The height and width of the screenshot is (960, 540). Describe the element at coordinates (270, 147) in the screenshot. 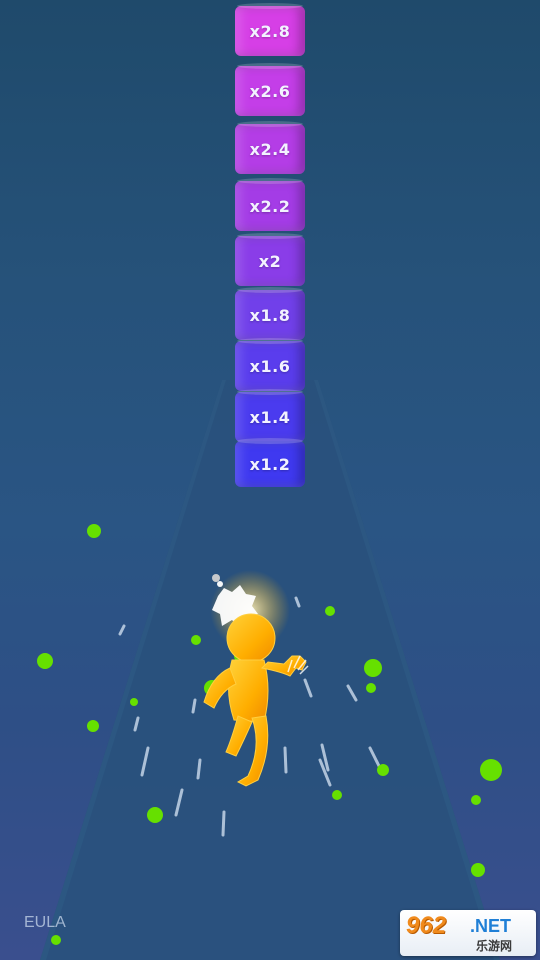

I see `multiplier-segment: x2.4` at that location.